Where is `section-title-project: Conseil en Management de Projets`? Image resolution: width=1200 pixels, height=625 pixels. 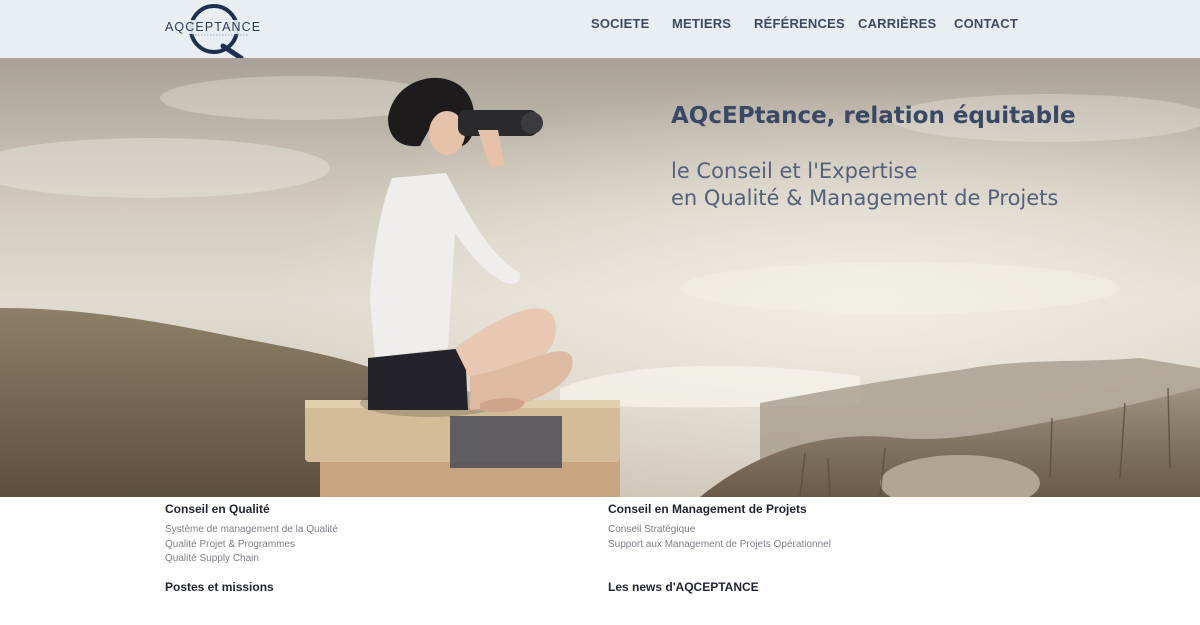
section-title-project: Conseil en Management de Projets is located at coordinates (707, 509).